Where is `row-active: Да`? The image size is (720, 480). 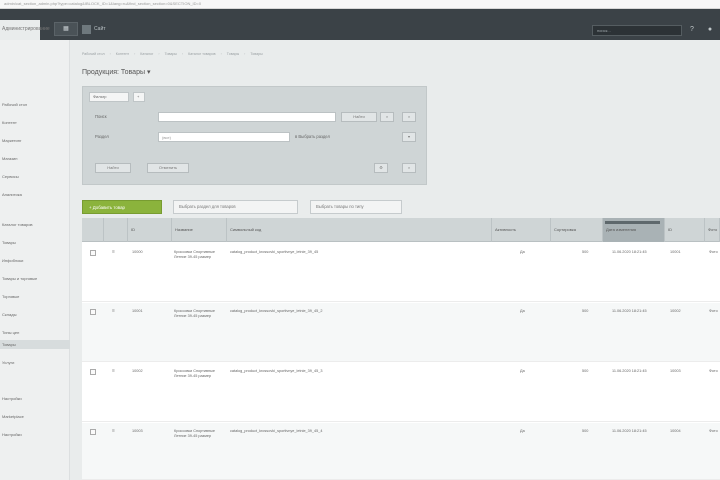
row-active: Да is located at coordinates (522, 252).